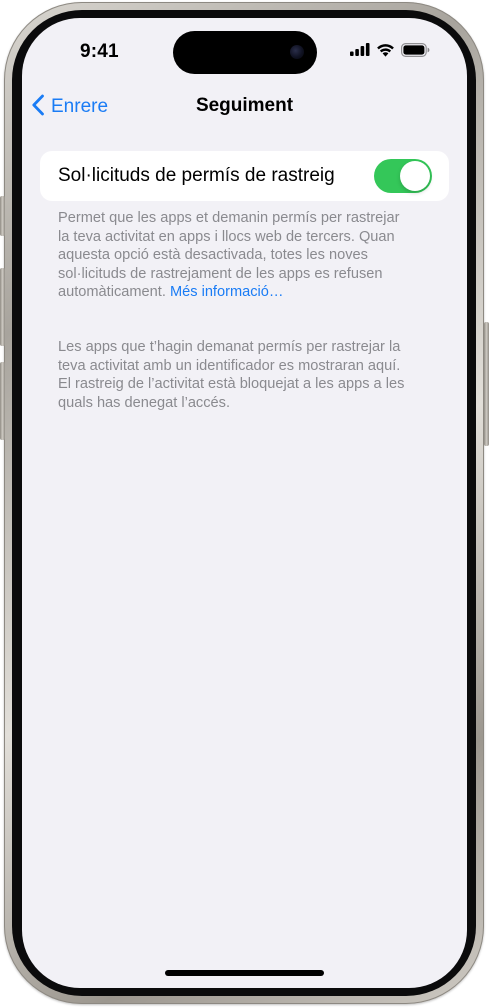  I want to click on front-camera-icon, so click(297, 52).